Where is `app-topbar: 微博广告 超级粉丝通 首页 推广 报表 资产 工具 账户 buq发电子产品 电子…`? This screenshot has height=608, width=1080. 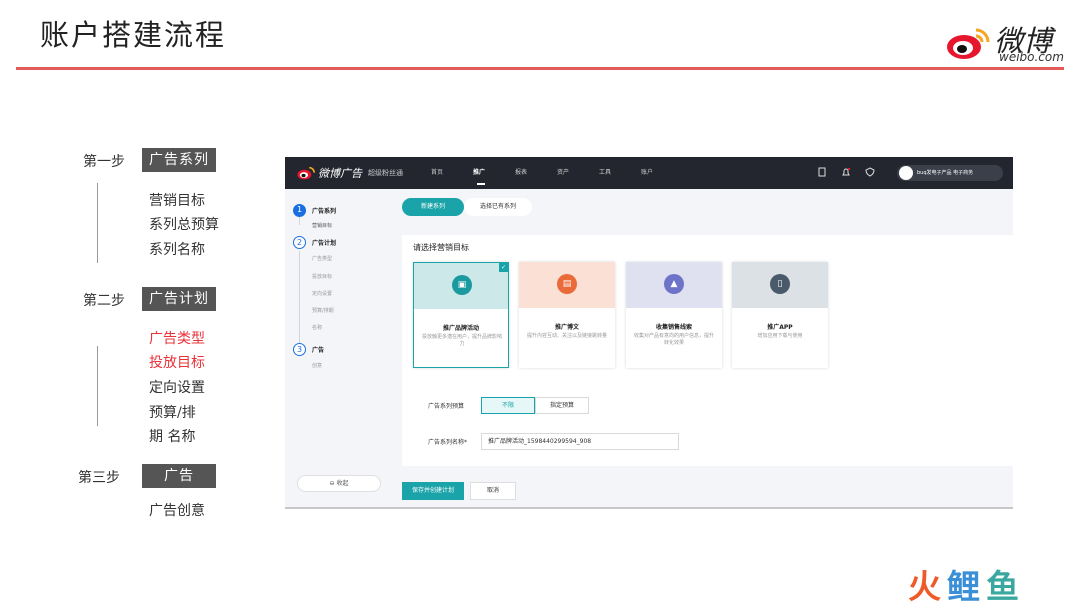 app-topbar: 微博广告 超级粉丝通 首页 推广 报表 资产 工具 账户 buq发电子产品 电子… is located at coordinates (649, 173).